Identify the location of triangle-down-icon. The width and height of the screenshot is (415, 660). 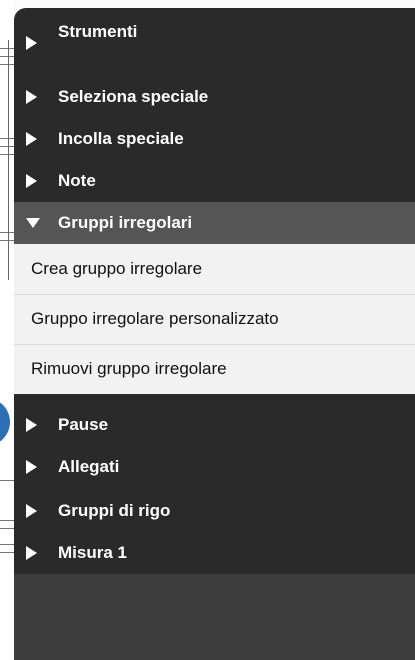
(33, 223).